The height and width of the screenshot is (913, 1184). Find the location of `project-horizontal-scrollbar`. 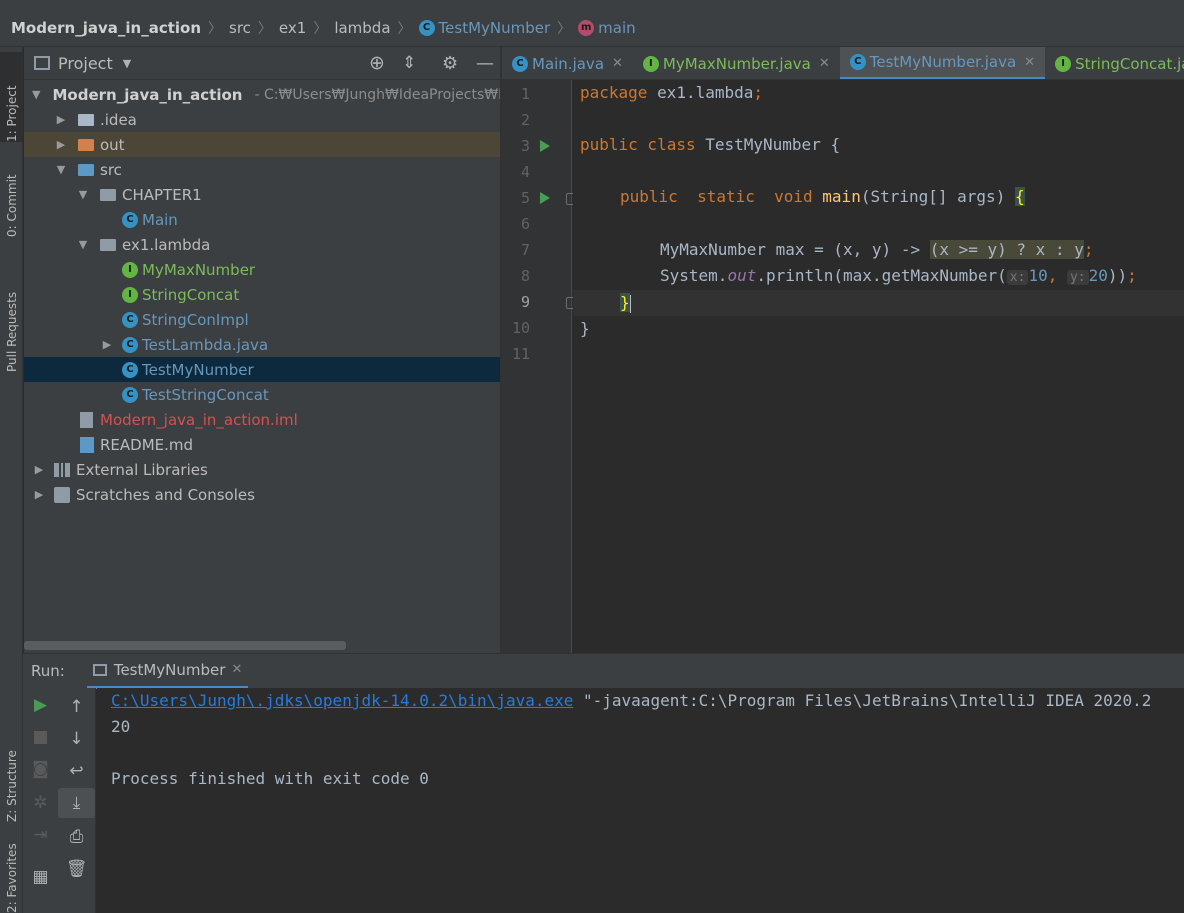

project-horizontal-scrollbar is located at coordinates (185, 645).